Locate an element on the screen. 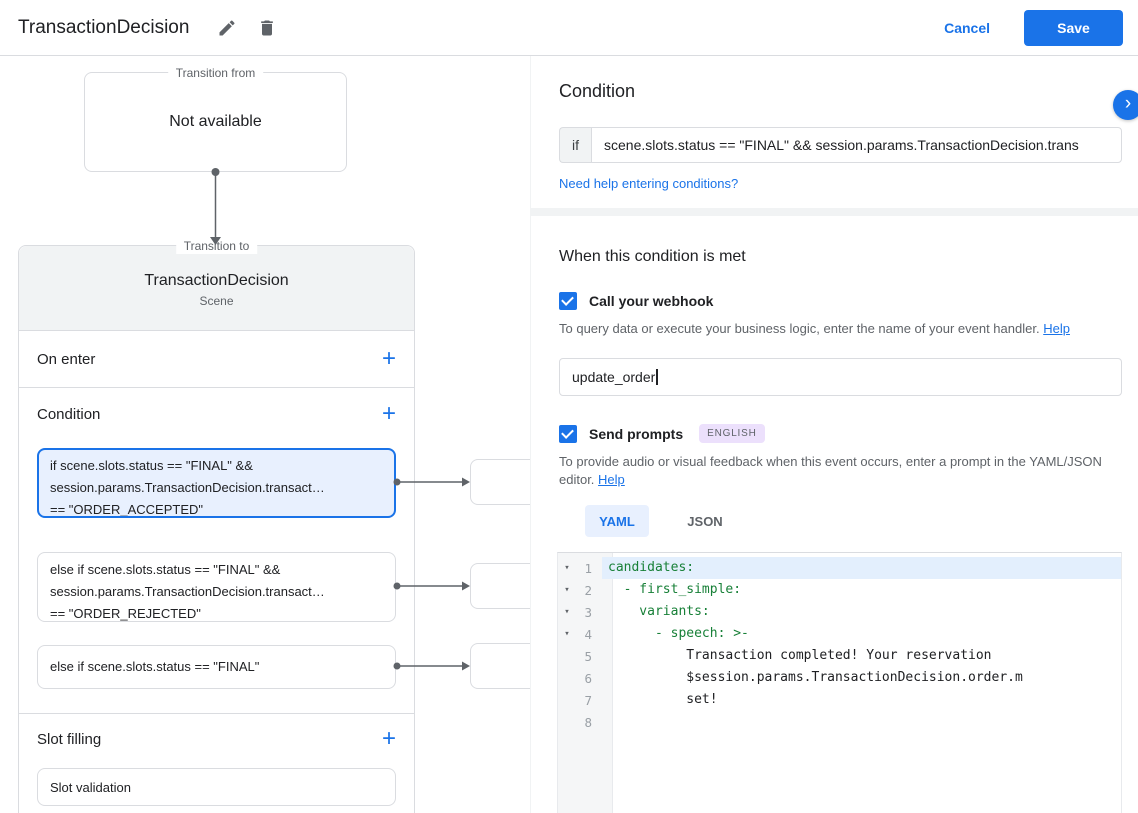 Image resolution: width=1138 pixels, height=813 pixels. prompts-label: Send prompts is located at coordinates (636, 433).